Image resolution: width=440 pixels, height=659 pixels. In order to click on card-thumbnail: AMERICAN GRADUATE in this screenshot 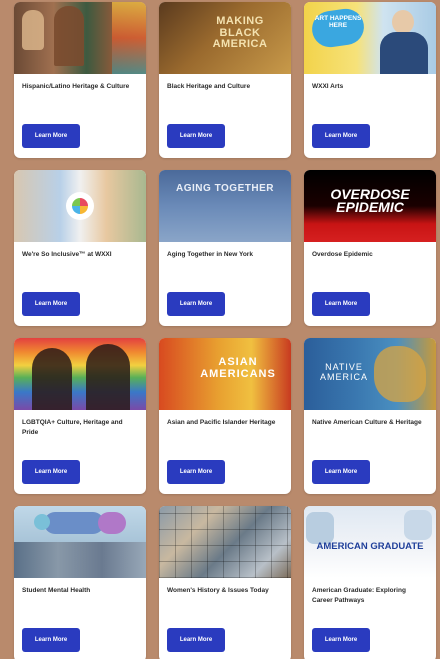, I will do `click(370, 542)`.